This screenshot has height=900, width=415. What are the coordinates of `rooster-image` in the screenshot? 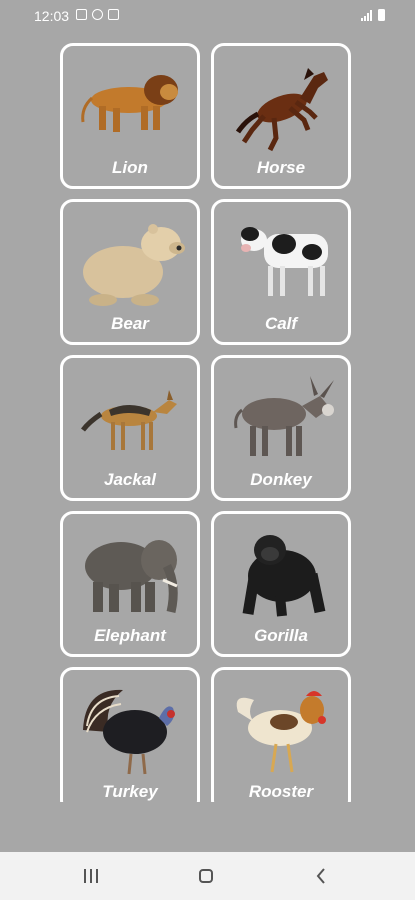 It's located at (281, 732).